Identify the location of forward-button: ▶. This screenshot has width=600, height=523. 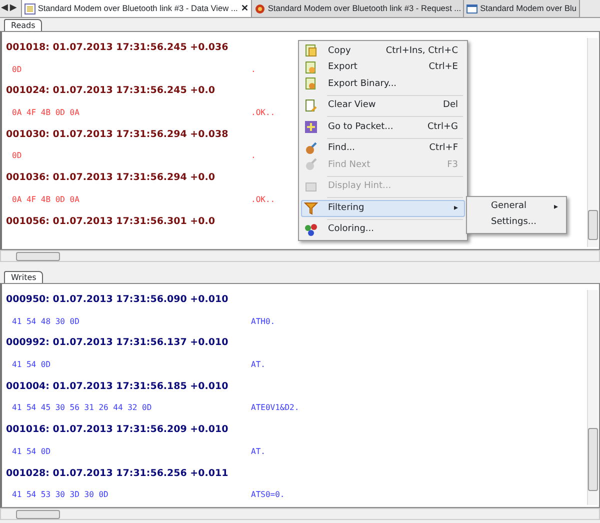
(13, 8).